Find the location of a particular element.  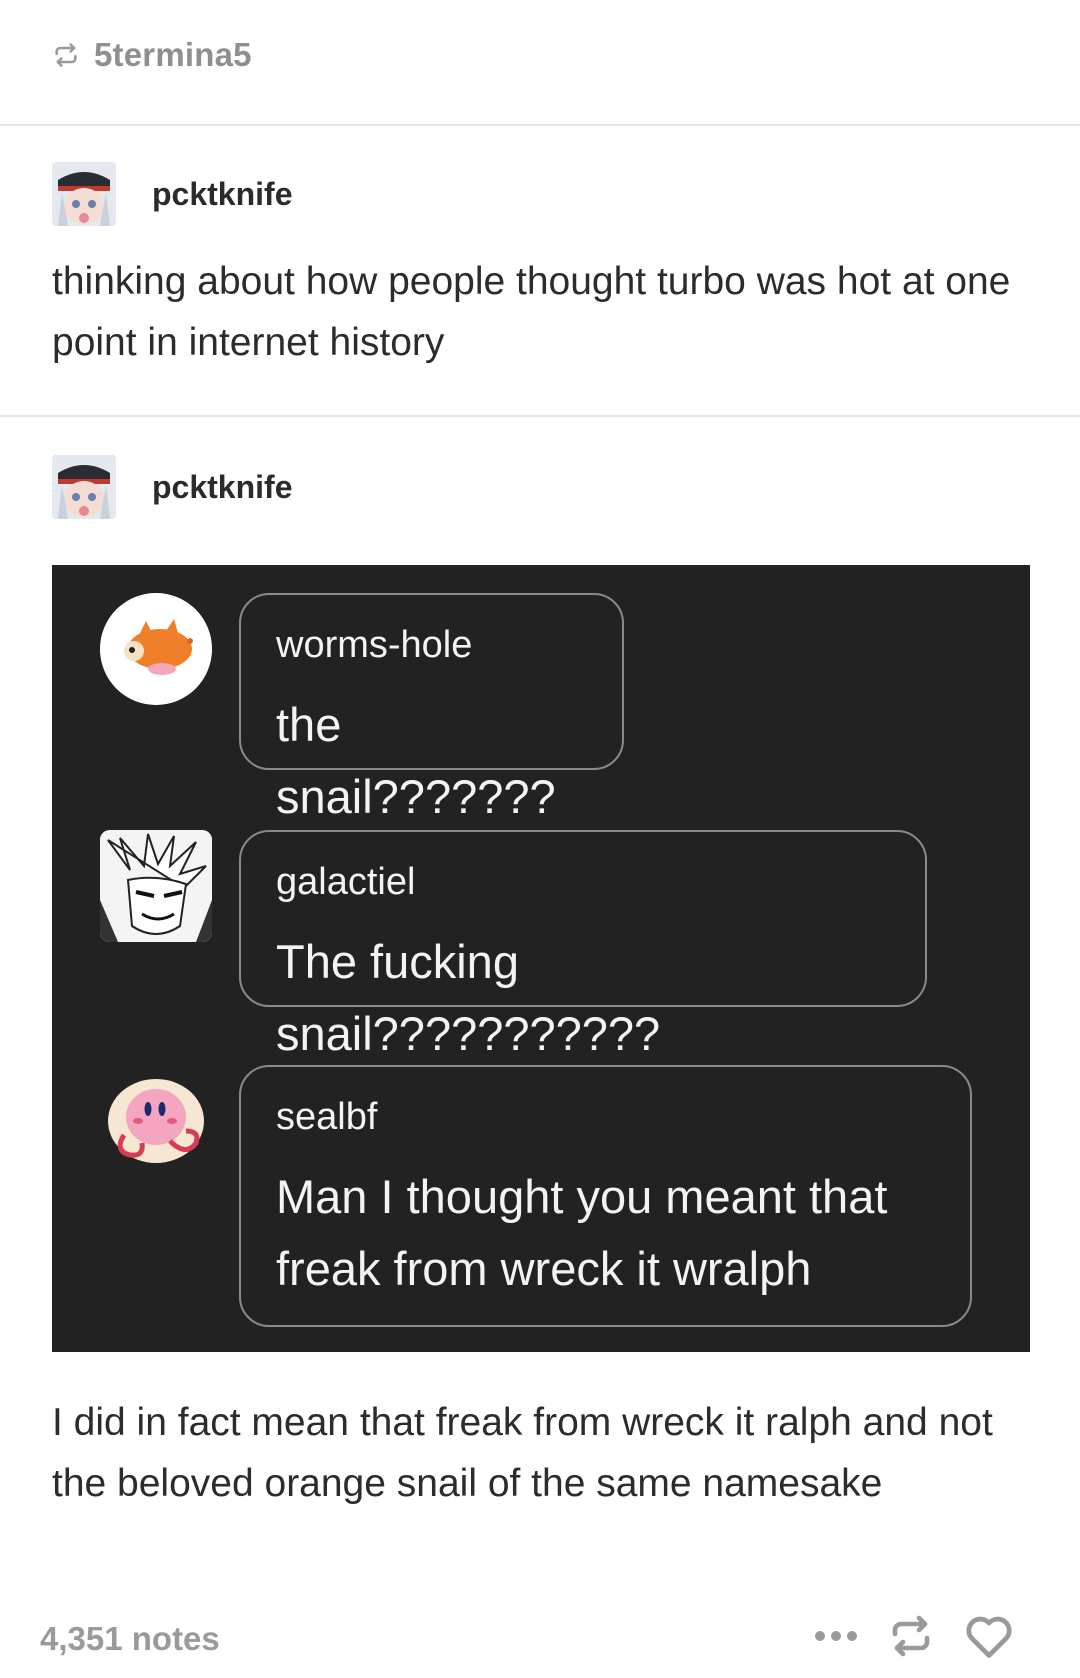

heart-icon is located at coordinates (989, 1636).